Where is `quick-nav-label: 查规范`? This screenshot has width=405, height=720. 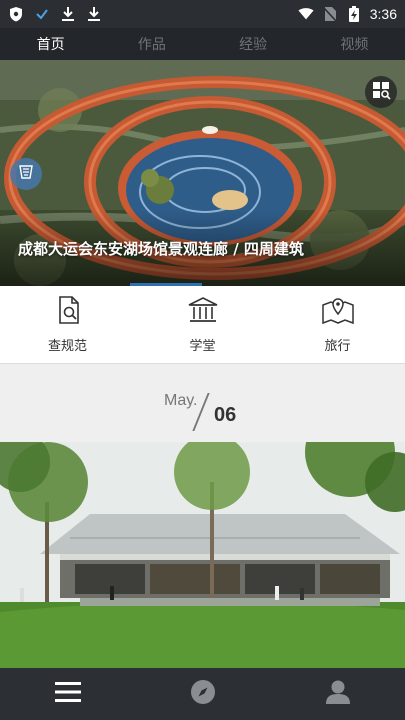
quick-nav-label: 查规范 is located at coordinates (67, 346).